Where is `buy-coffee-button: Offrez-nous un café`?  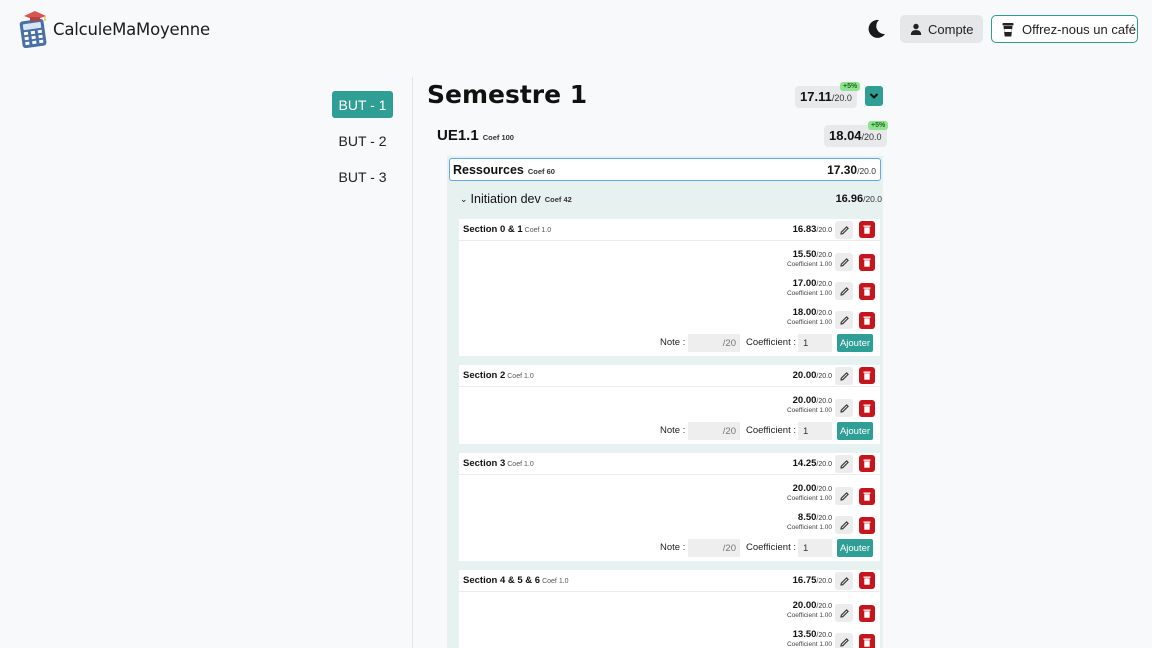
buy-coffee-button: Offrez-nous un café is located at coordinates (1064, 29).